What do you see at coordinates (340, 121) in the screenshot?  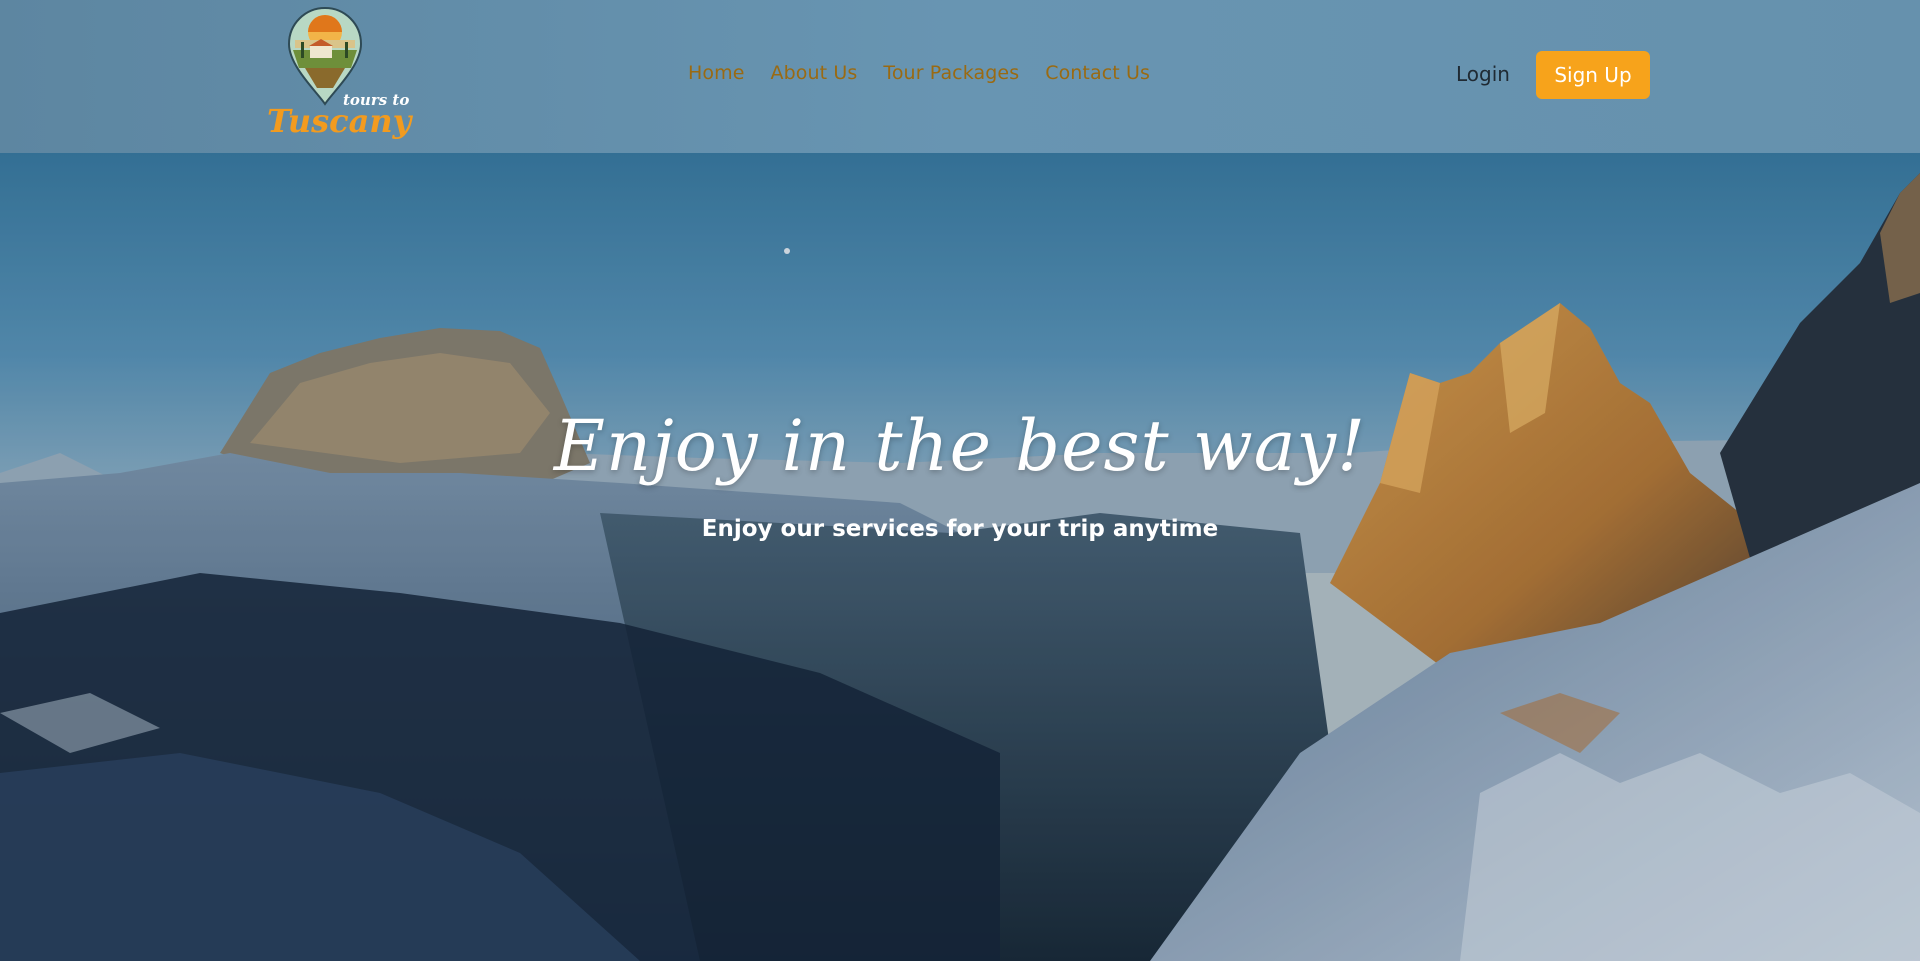 I see `svg-text: Tuscany` at bounding box center [340, 121].